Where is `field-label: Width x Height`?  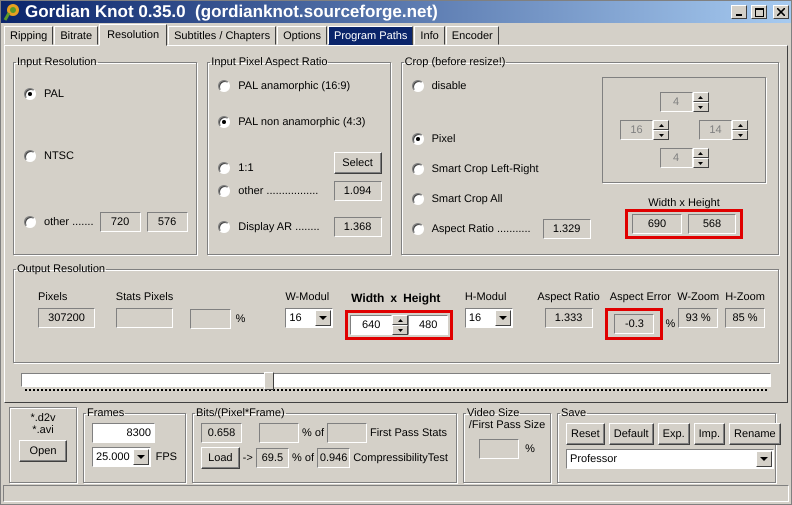 field-label: Width x Height is located at coordinates (684, 203).